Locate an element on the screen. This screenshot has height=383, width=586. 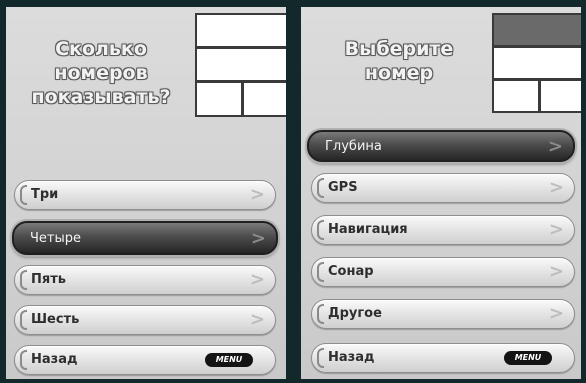
menu-item-four: Четыре > is located at coordinates (145, 238).